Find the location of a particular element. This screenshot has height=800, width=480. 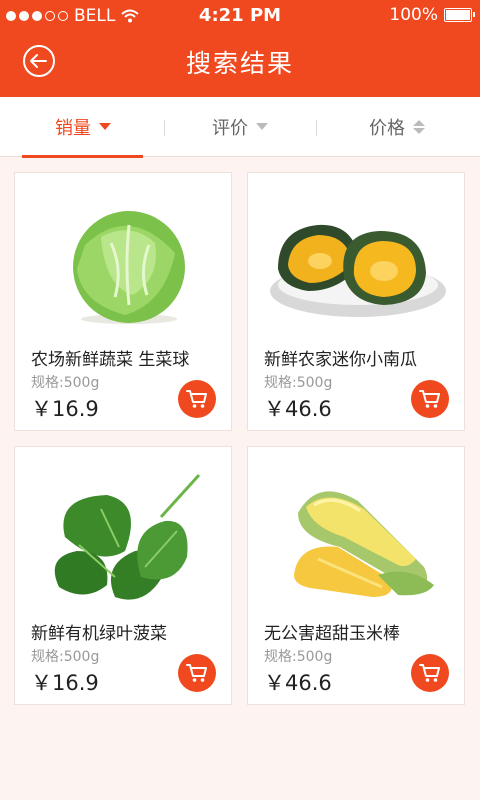

tab-rating: 评价 is located at coordinates (240, 127).